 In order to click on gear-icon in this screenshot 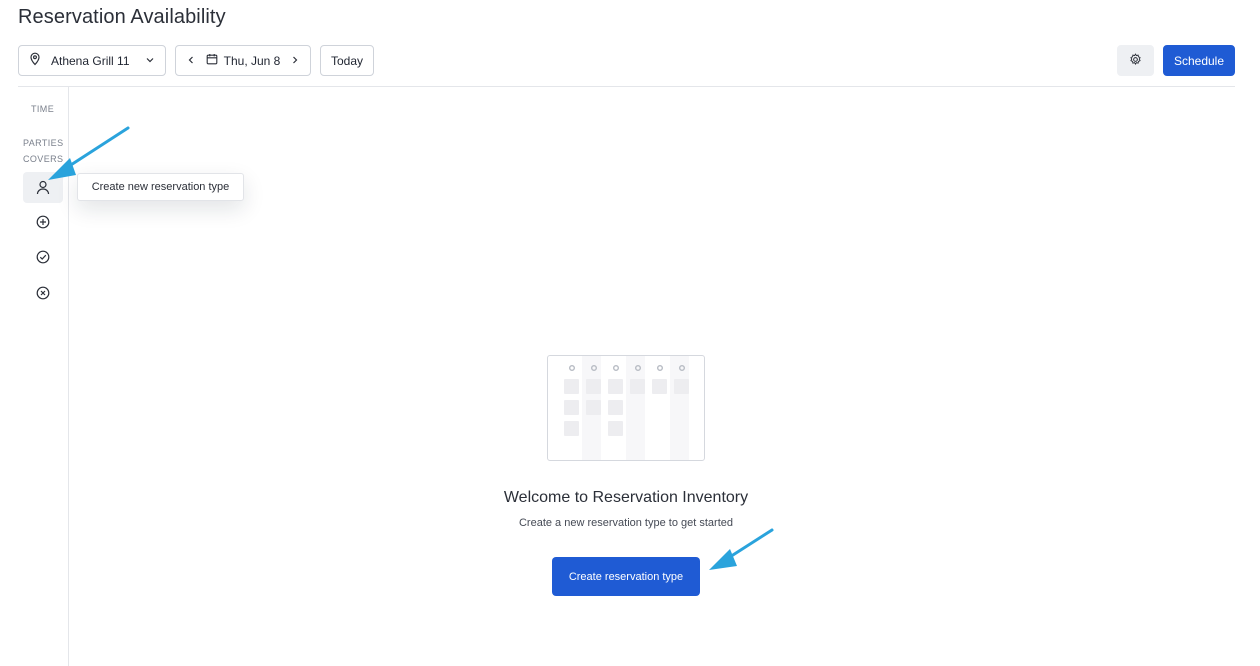, I will do `click(1135, 60)`.